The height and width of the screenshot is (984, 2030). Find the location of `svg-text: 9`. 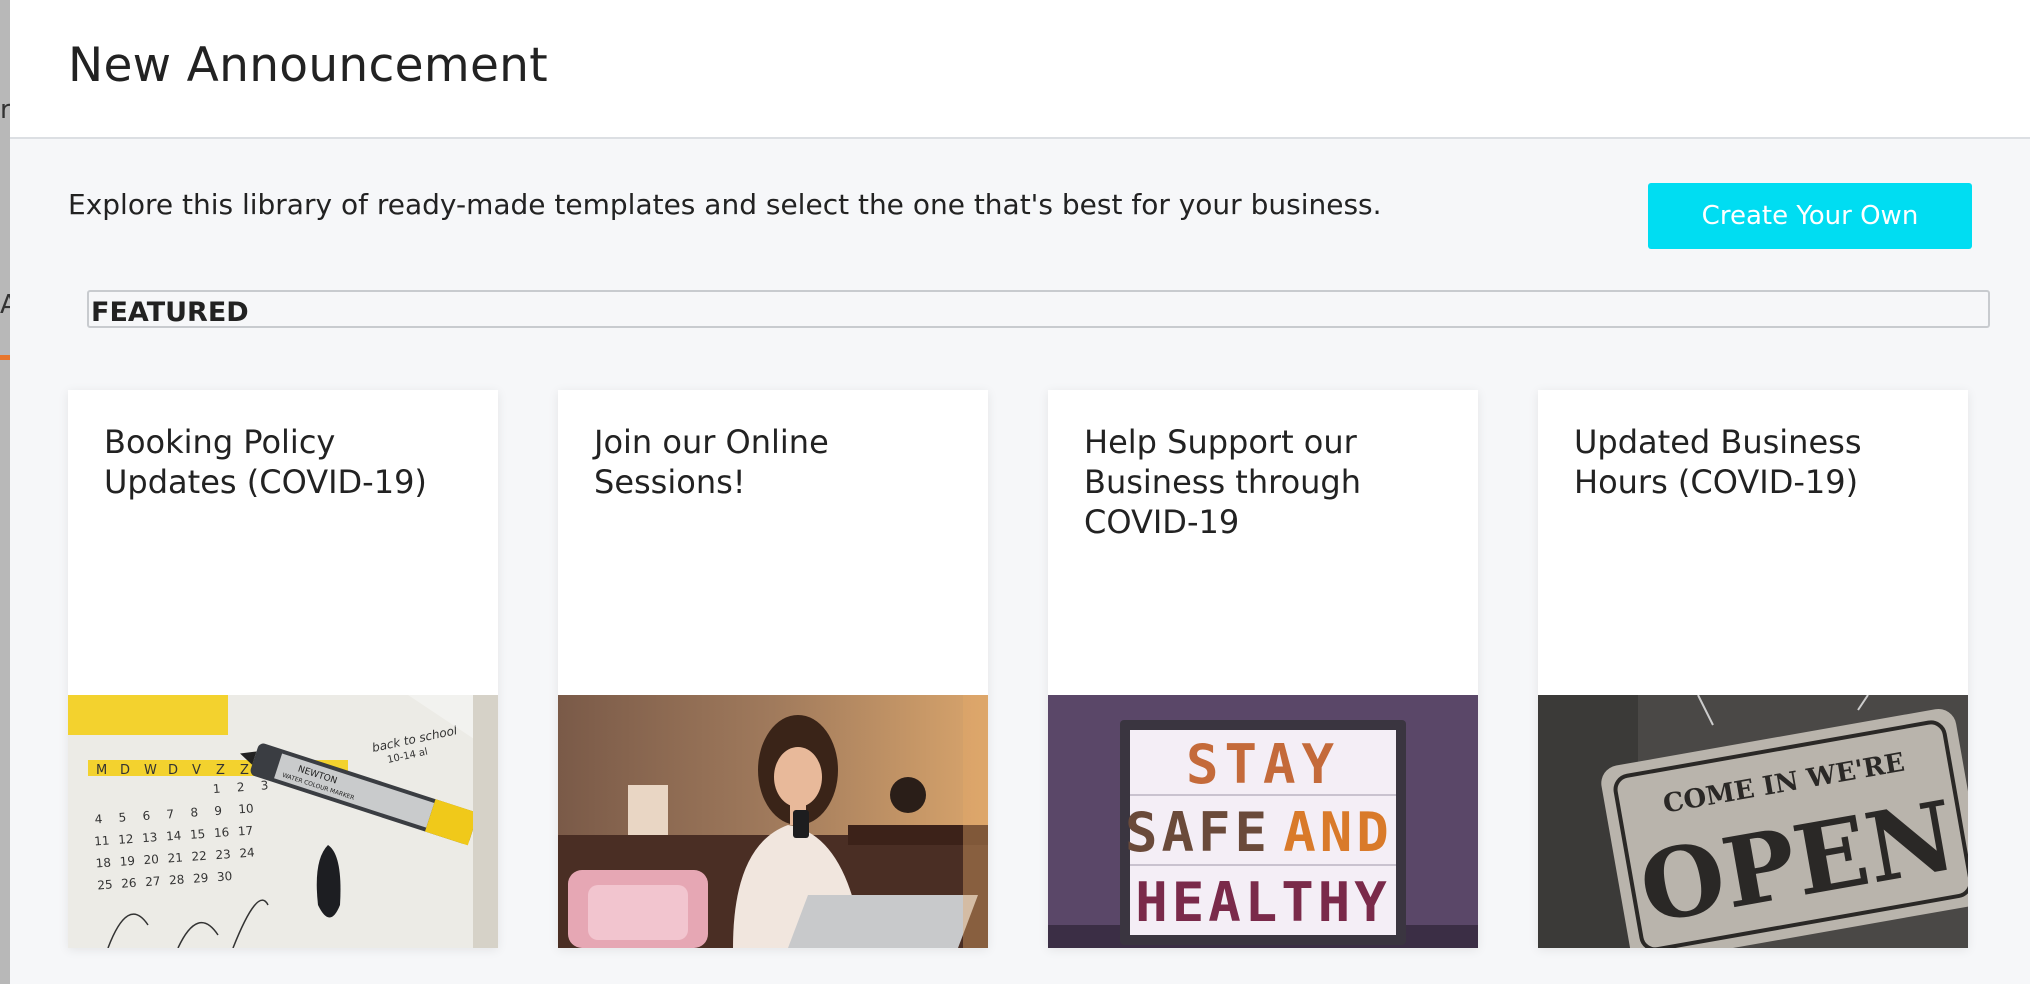

svg-text: 9 is located at coordinates (218, 811).